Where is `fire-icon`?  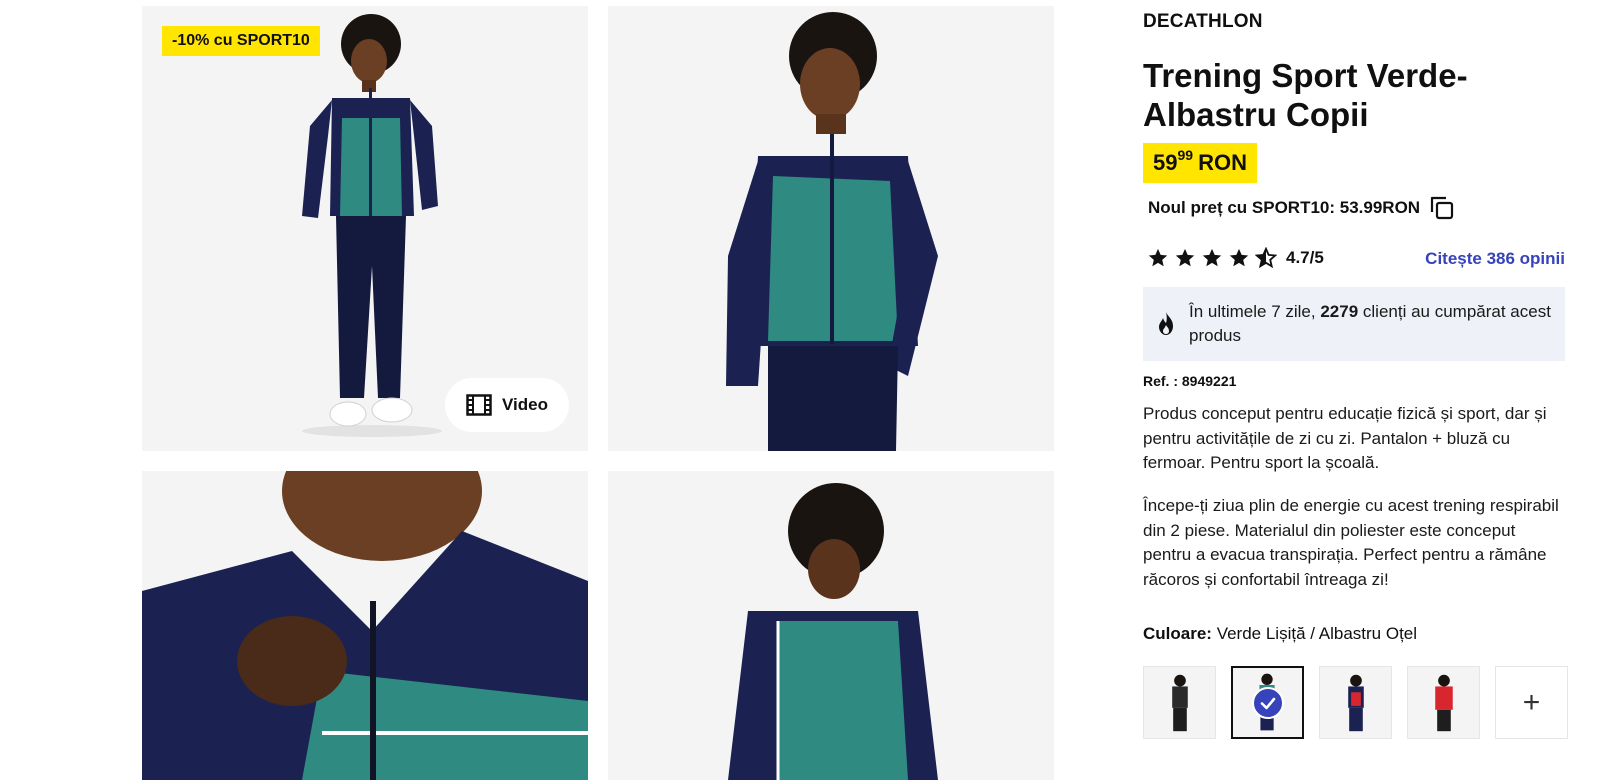
fire-icon is located at coordinates (1166, 323).